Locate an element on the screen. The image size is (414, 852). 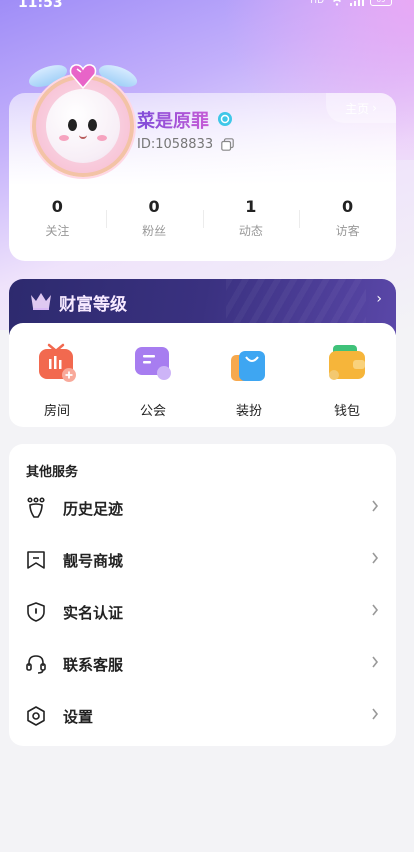
service-item-vip-number: 靓号商城 is located at coordinates (202, 560).